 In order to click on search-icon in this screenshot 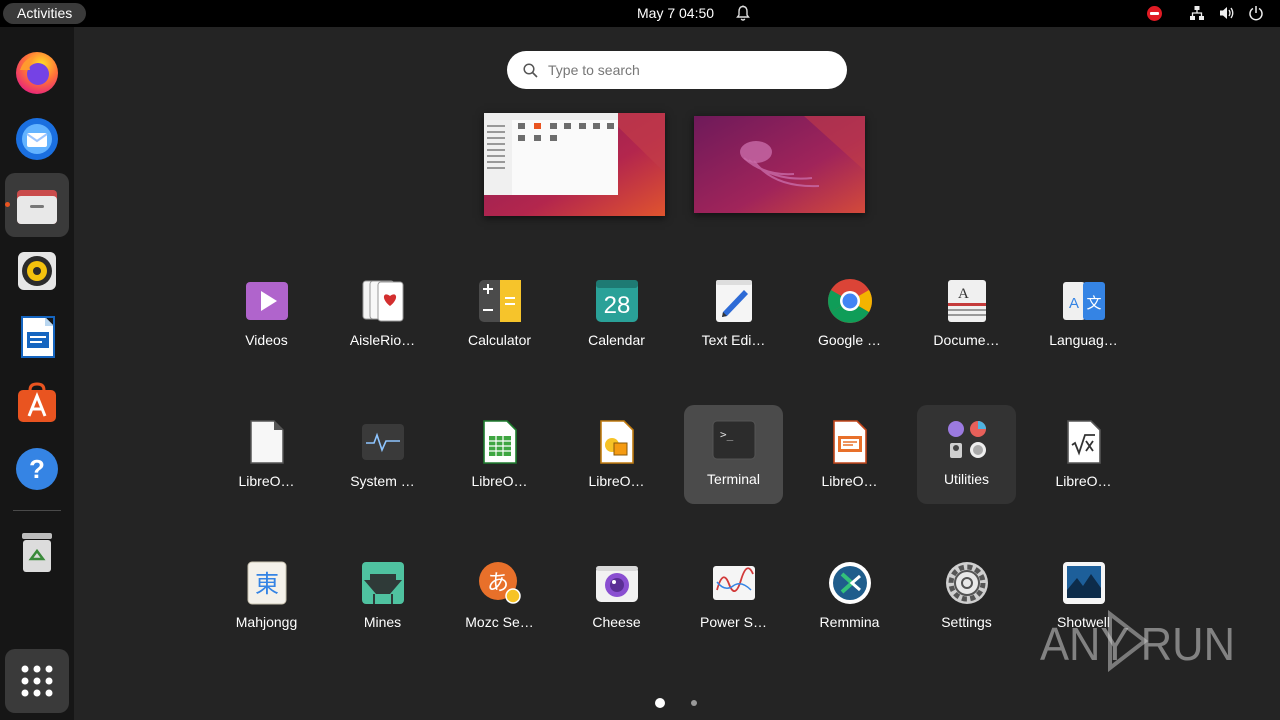, I will do `click(530, 70)`.